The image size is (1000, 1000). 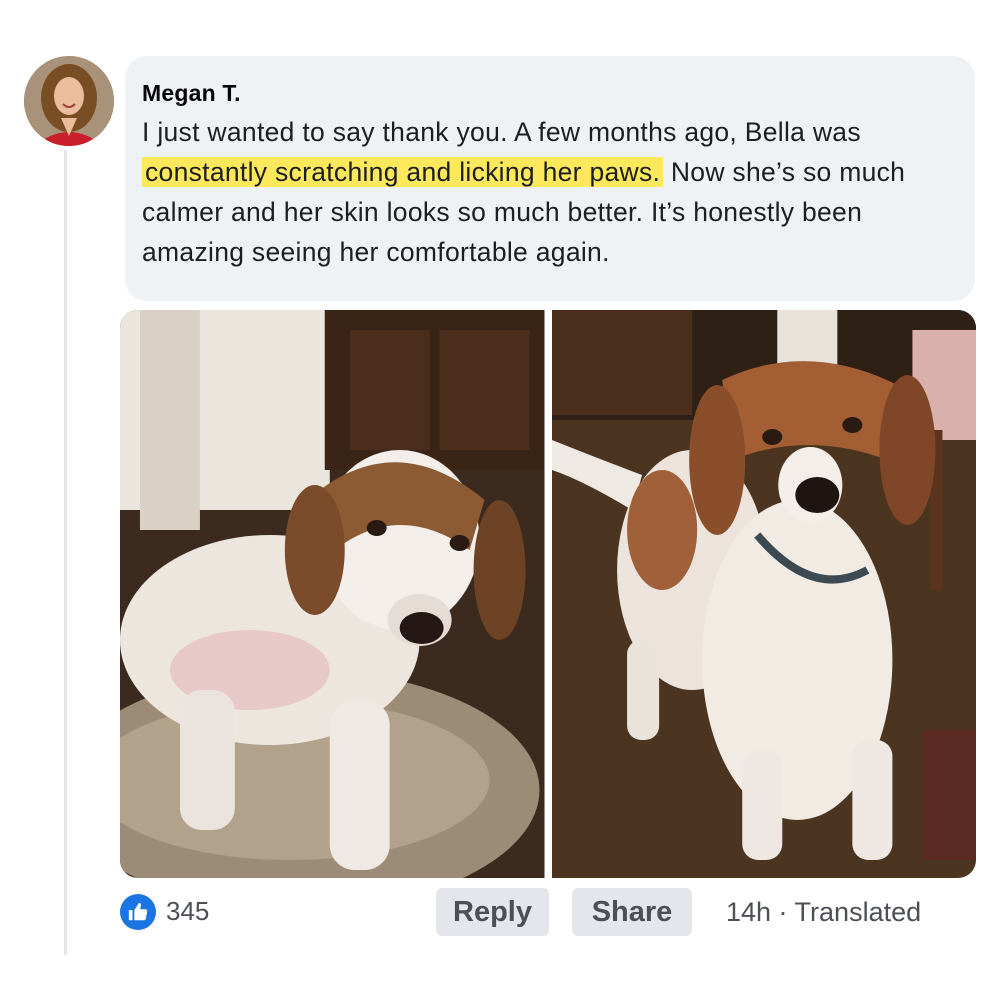 I want to click on reply-button: Reply, so click(x=492, y=912).